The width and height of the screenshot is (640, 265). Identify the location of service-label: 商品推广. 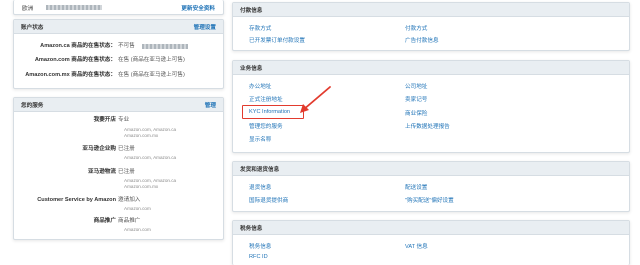
(104, 221).